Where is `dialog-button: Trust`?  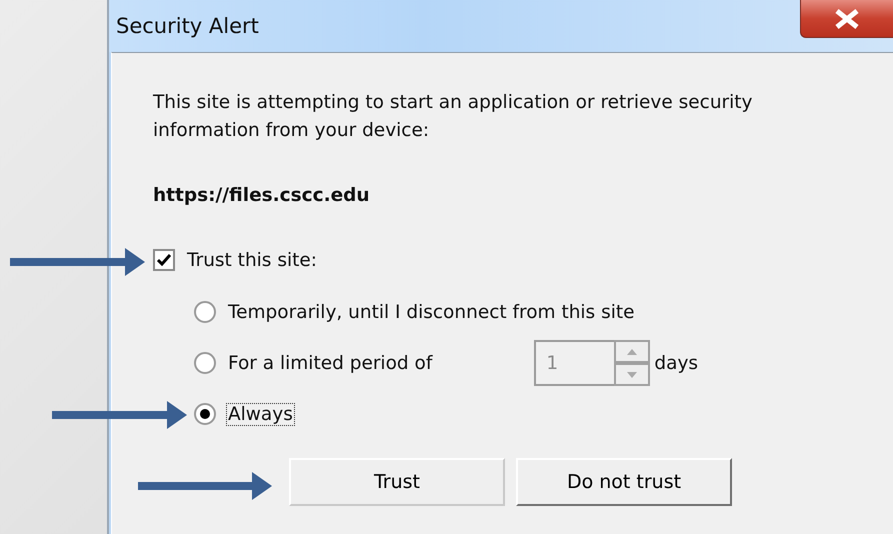 dialog-button: Trust is located at coordinates (397, 482).